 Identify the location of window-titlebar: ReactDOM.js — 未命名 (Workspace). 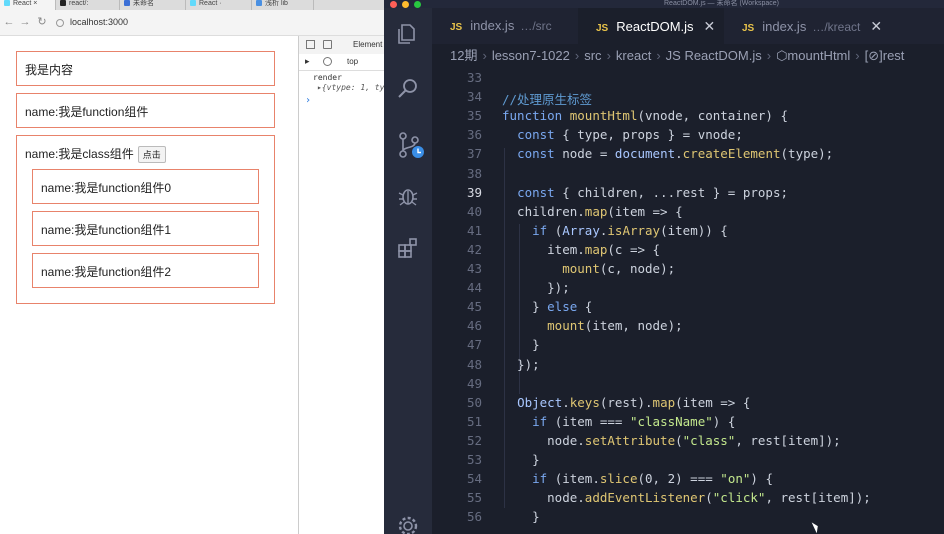
(664, 4).